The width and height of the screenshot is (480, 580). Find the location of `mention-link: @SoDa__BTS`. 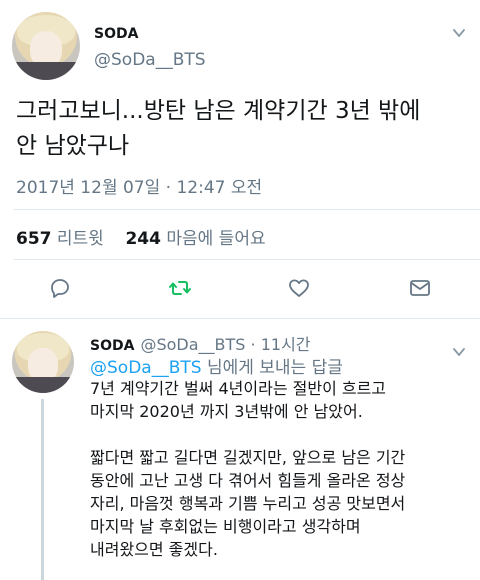

mention-link: @SoDa__BTS is located at coordinates (146, 368).